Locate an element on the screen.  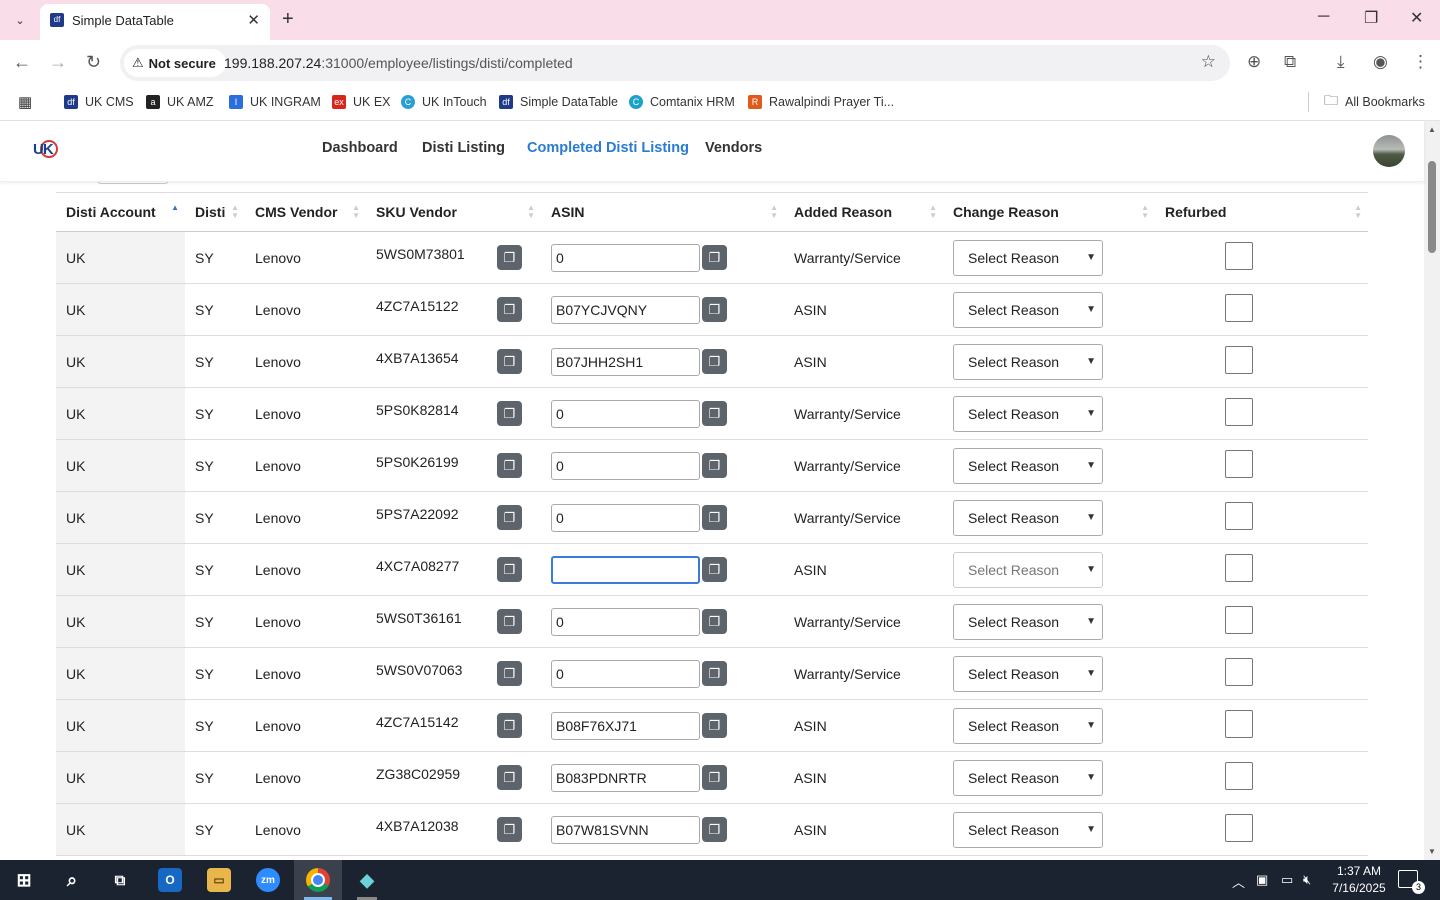
bookmark-star-icon: ☆ is located at coordinates (1208, 62).